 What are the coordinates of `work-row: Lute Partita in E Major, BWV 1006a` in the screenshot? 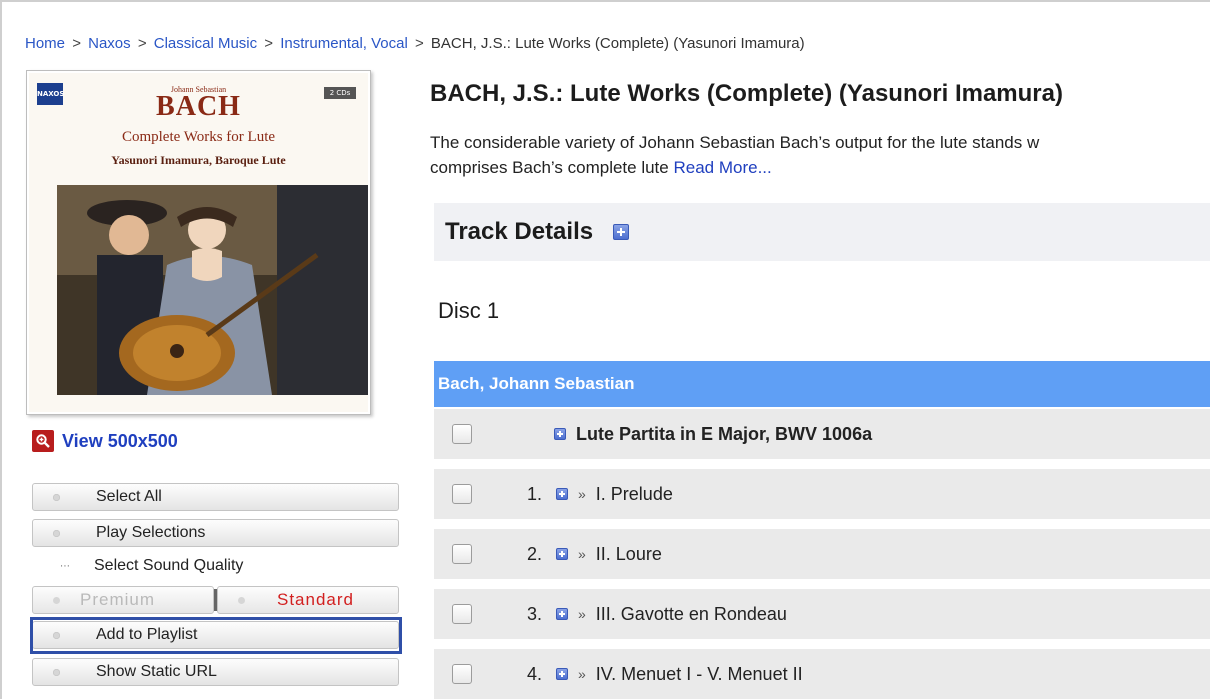 It's located at (822, 434).